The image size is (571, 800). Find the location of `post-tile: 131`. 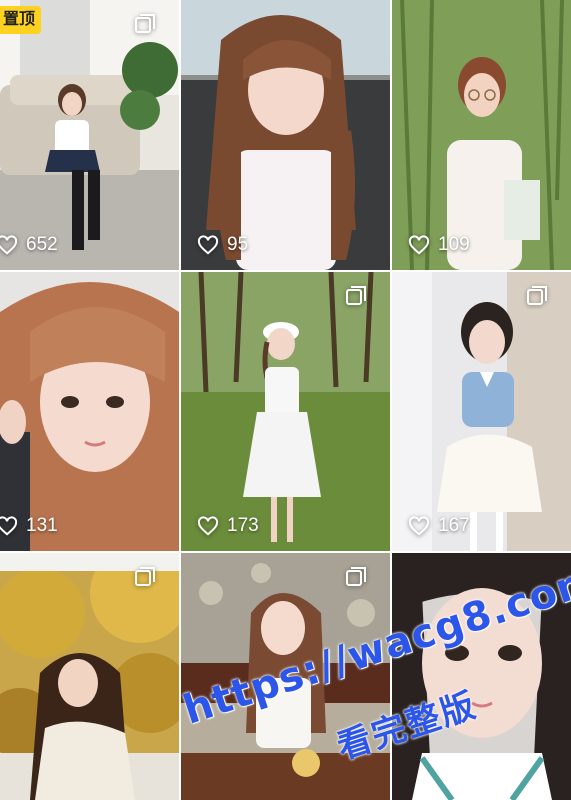

post-tile: 131 is located at coordinates (89, 411).